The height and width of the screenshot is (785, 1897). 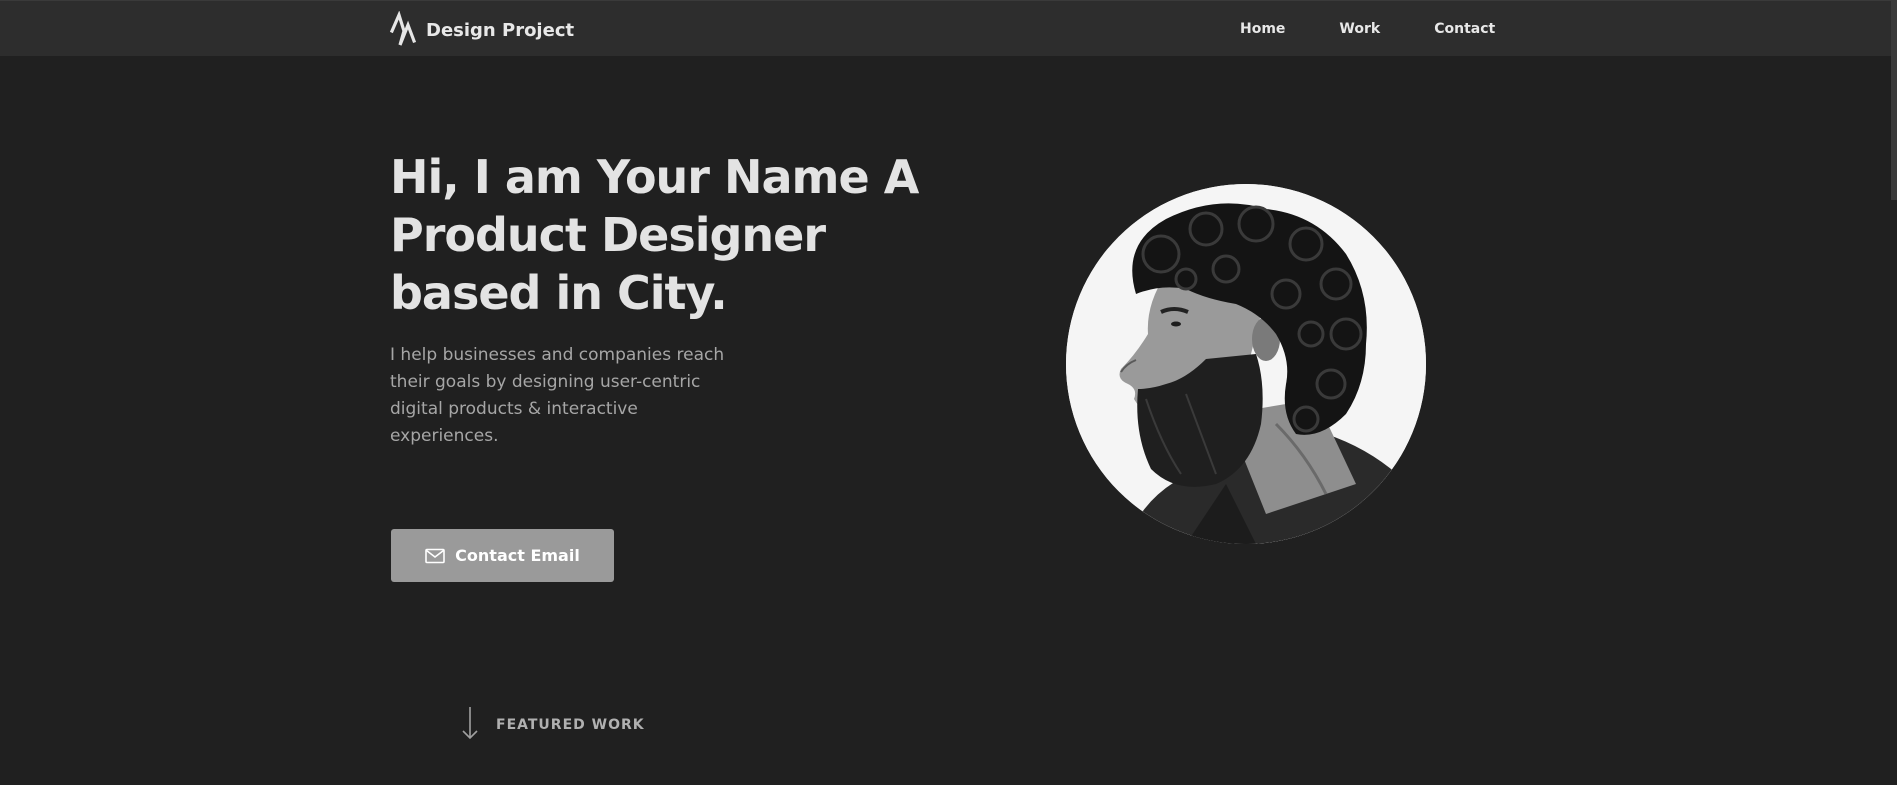 What do you see at coordinates (514, 409) in the screenshot?
I see `hero-description-line: digital products & interactive` at bounding box center [514, 409].